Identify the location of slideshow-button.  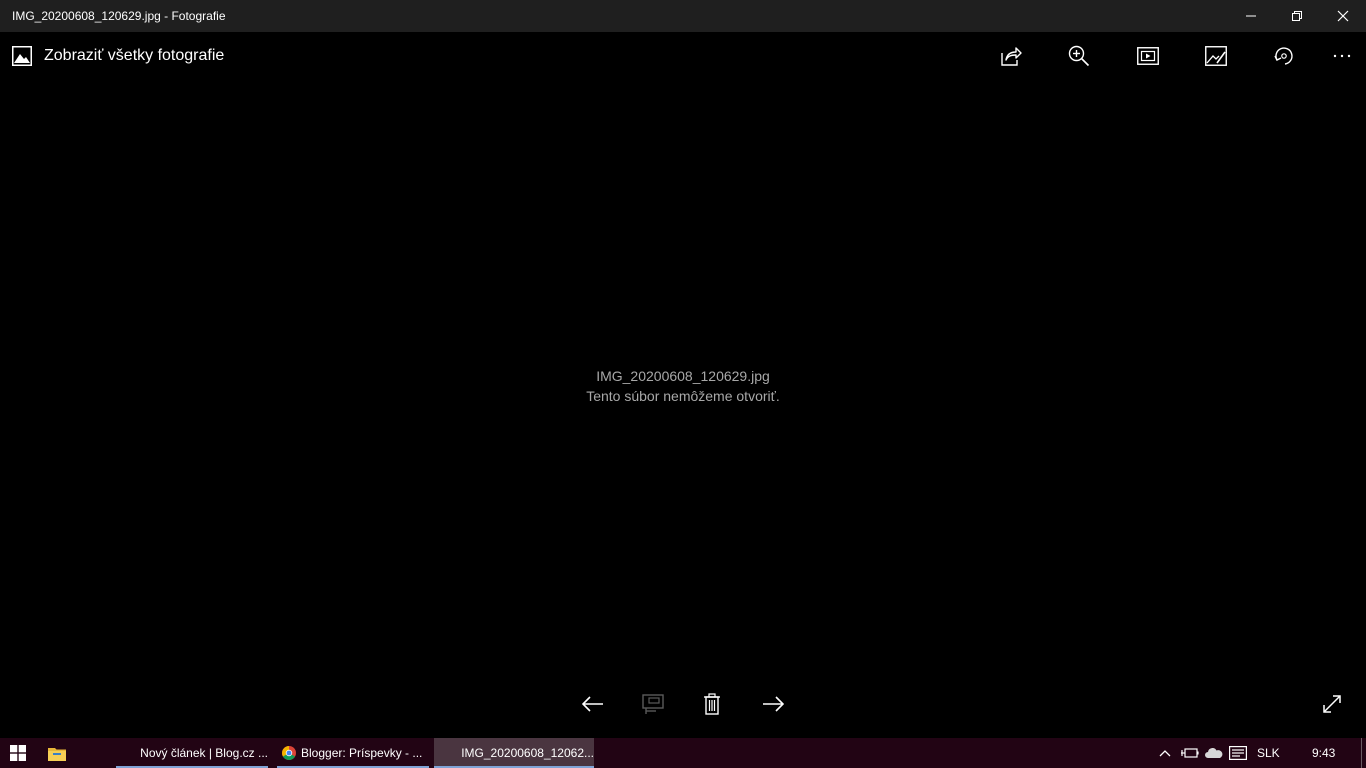
(1148, 56).